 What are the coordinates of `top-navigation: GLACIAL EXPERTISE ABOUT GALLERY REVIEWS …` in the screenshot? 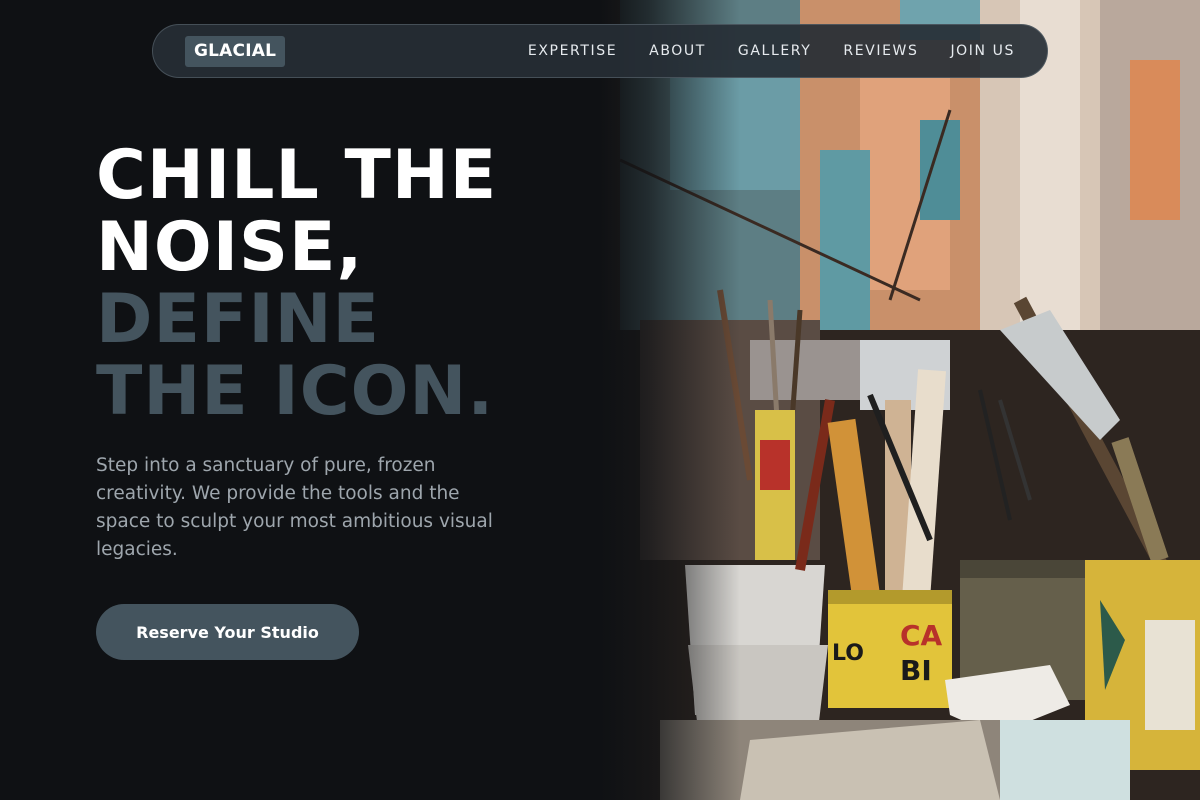 It's located at (600, 51).